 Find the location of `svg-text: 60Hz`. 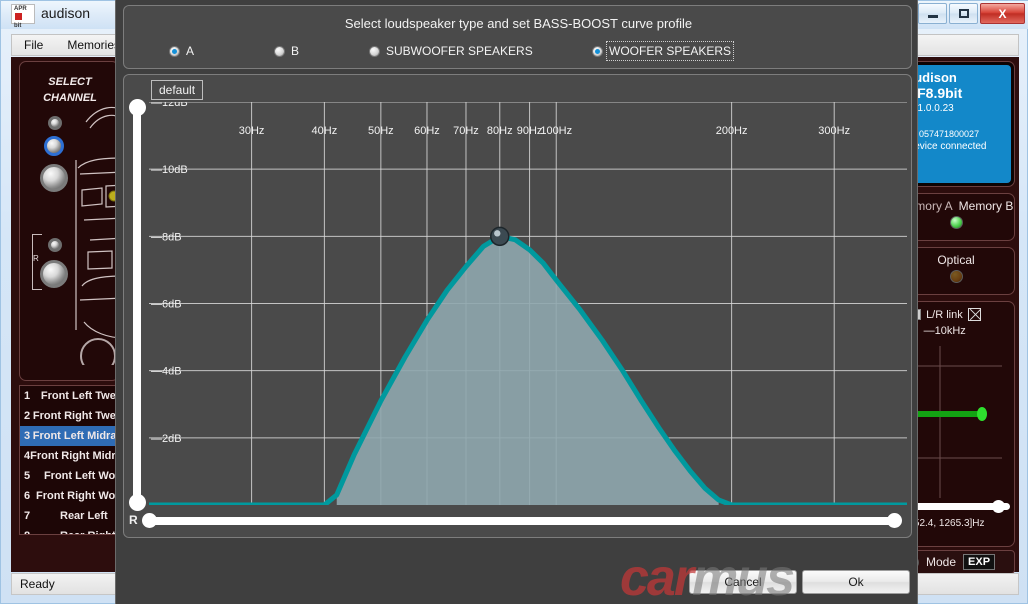

svg-text: 60Hz is located at coordinates (427, 131).